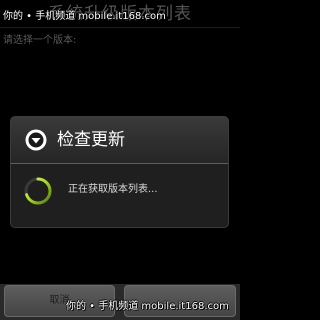 This screenshot has width=320, height=320. Describe the element at coordinates (120, 27) in the screenshot. I see `title-divider` at that location.